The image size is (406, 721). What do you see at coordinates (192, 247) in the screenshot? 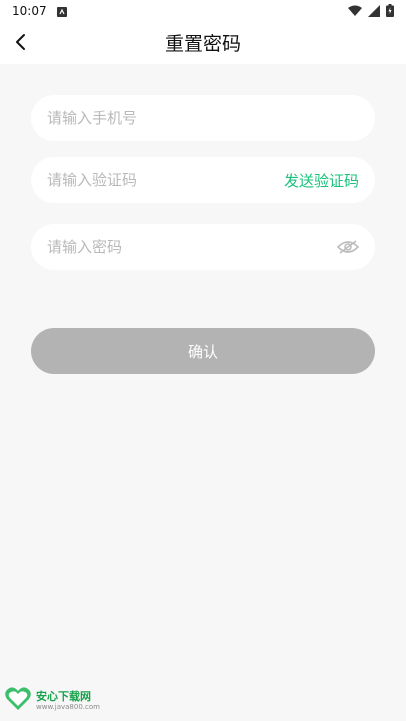
I see `password-input` at bounding box center [192, 247].